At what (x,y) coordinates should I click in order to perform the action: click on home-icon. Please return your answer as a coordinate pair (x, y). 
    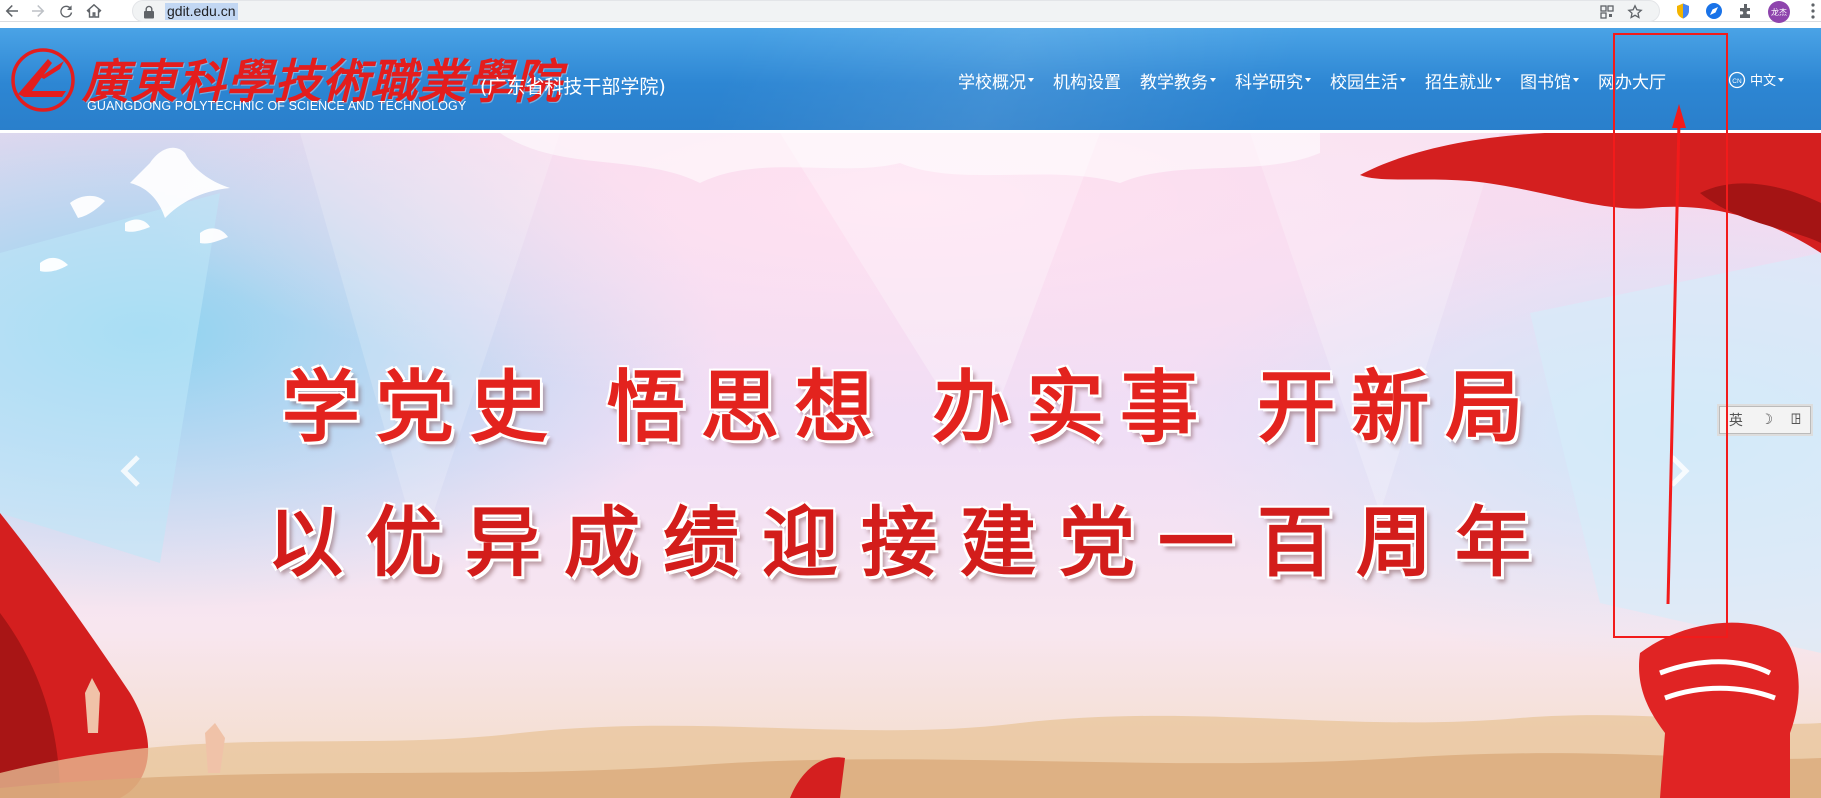
    Looking at the image, I should click on (94, 11).